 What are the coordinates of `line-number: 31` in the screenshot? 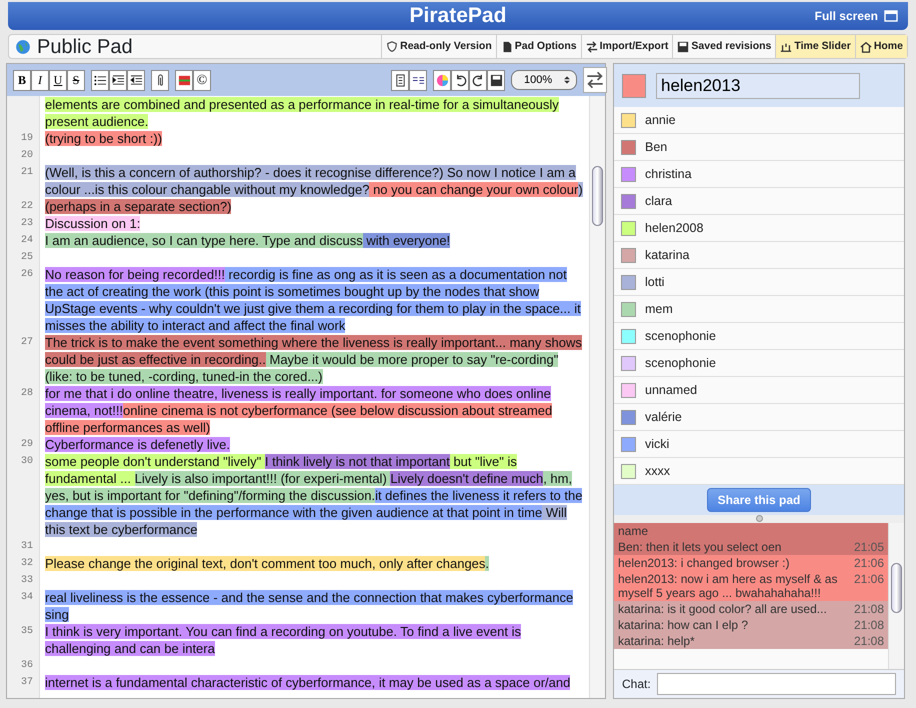 It's located at (27, 547).